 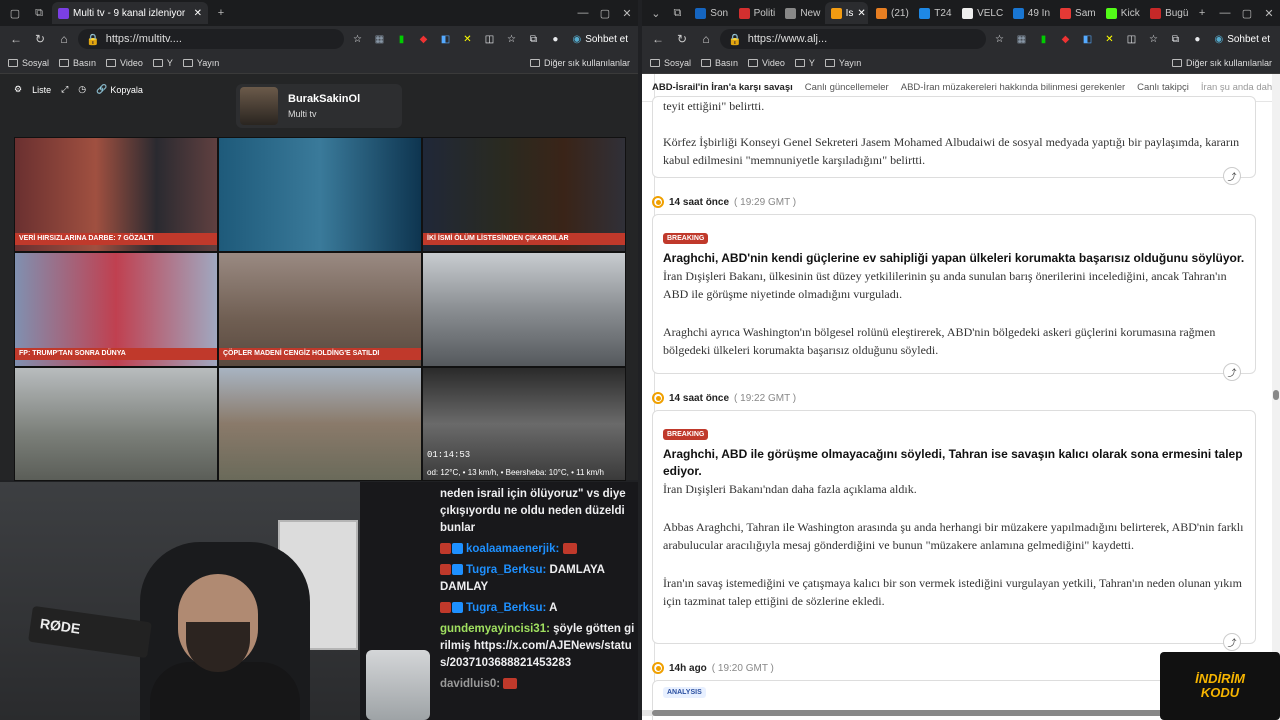 What do you see at coordinates (722, 87) in the screenshot?
I see `nav-item-current: ABD-İsrail'in İran'a karşı savaşı` at bounding box center [722, 87].